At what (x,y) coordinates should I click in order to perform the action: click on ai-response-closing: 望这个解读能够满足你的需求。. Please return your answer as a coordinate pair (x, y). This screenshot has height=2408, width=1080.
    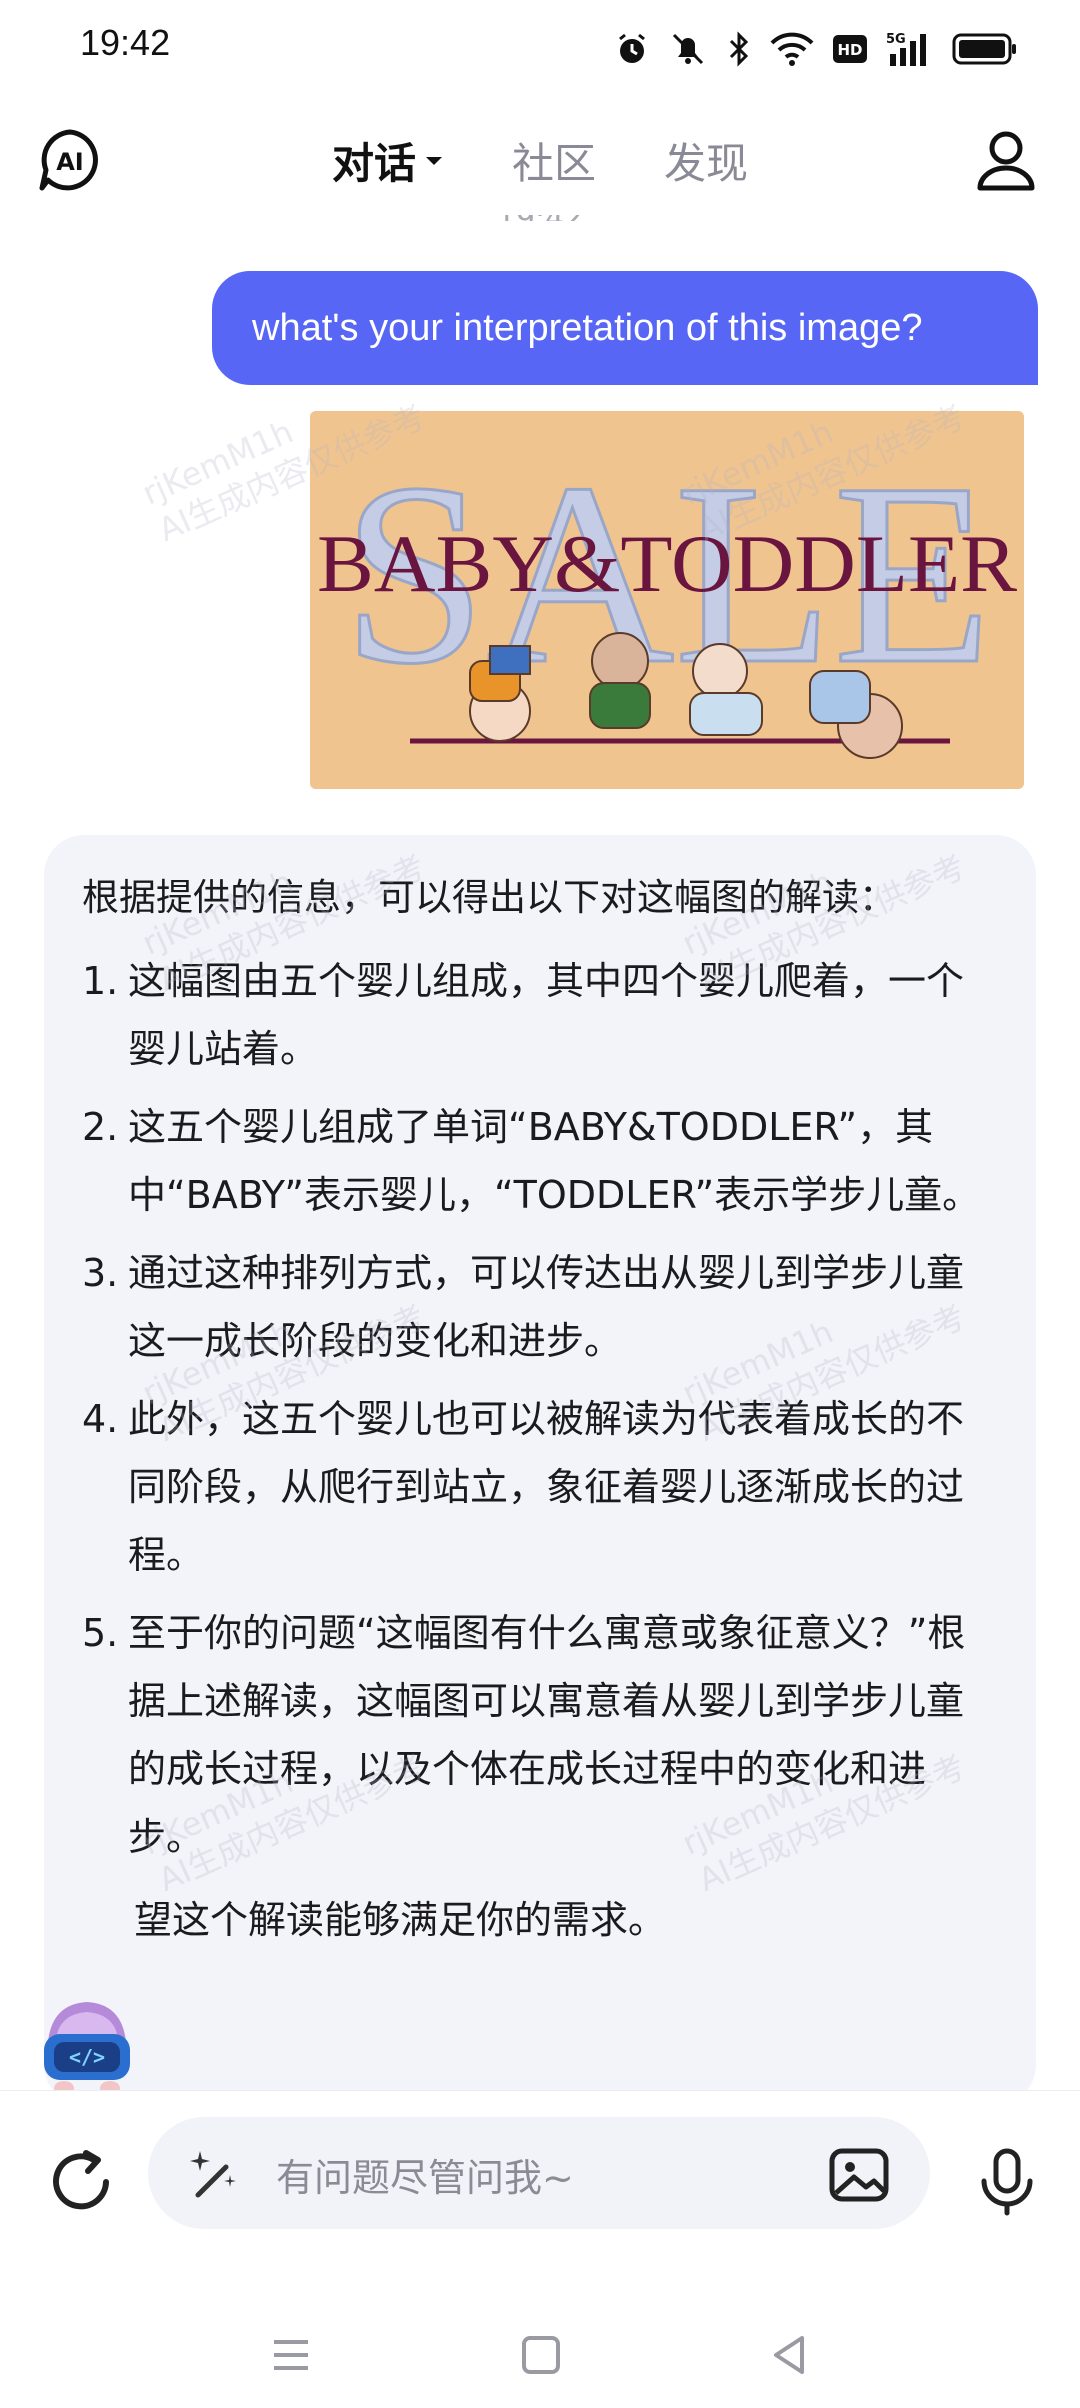
    Looking at the image, I should click on (400, 1920).